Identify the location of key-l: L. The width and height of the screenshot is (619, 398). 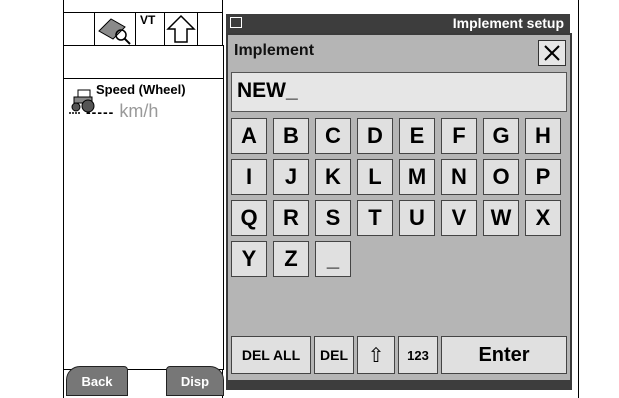
(375, 177).